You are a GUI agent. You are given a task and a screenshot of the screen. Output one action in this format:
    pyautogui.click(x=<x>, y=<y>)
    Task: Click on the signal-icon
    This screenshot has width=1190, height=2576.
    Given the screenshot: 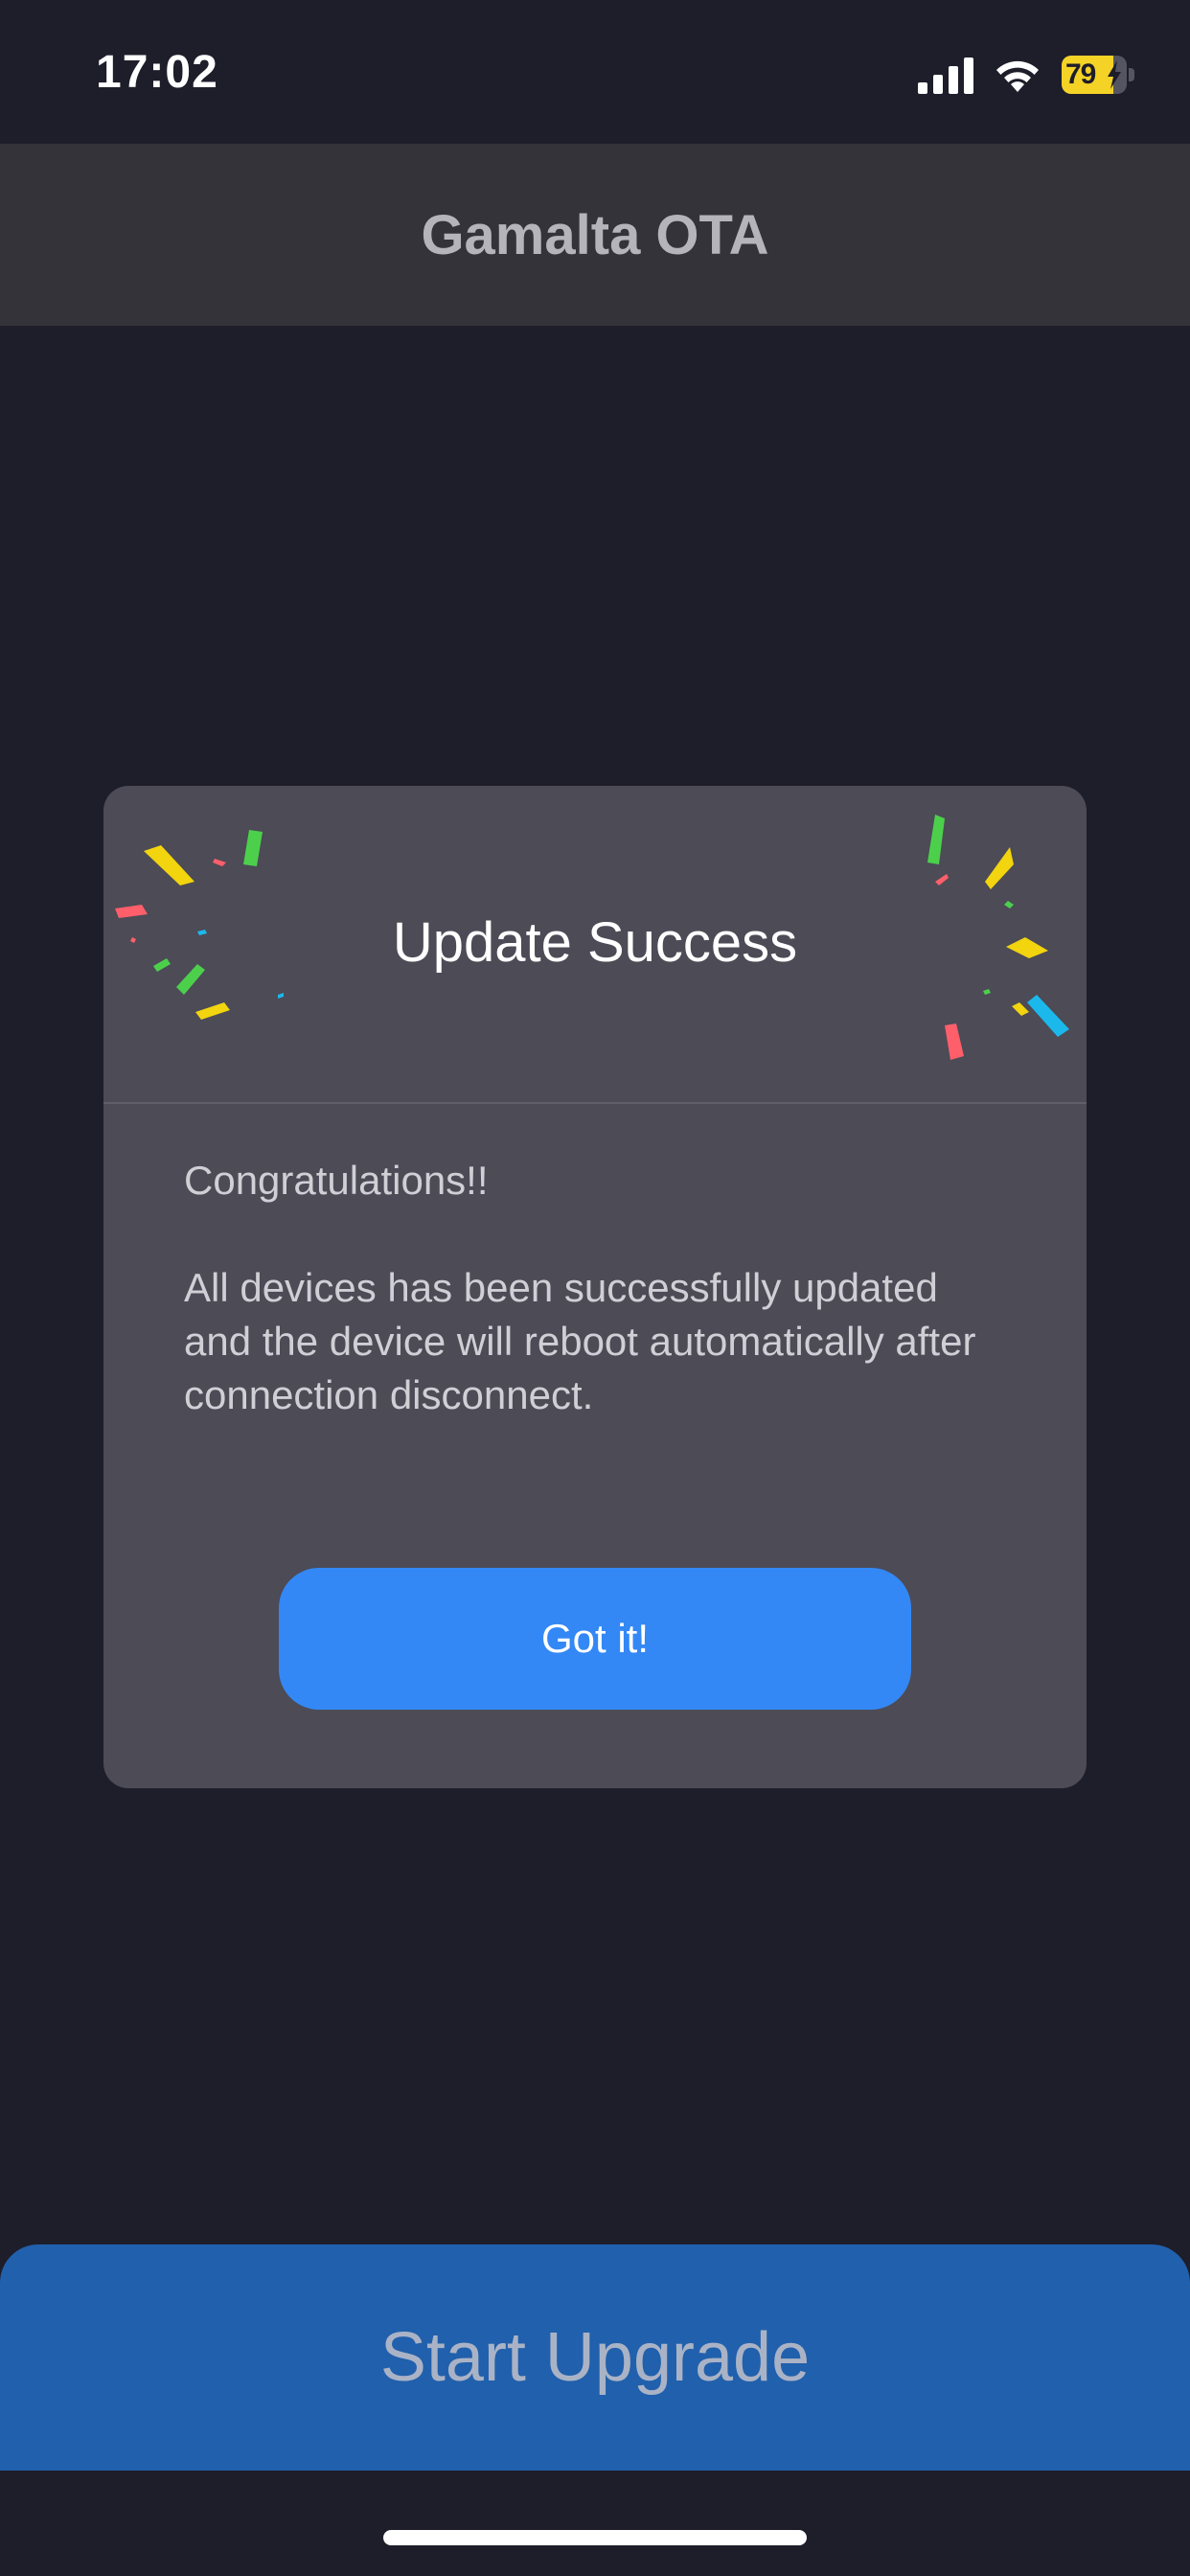 What is the action you would take?
    pyautogui.click(x=946, y=76)
    